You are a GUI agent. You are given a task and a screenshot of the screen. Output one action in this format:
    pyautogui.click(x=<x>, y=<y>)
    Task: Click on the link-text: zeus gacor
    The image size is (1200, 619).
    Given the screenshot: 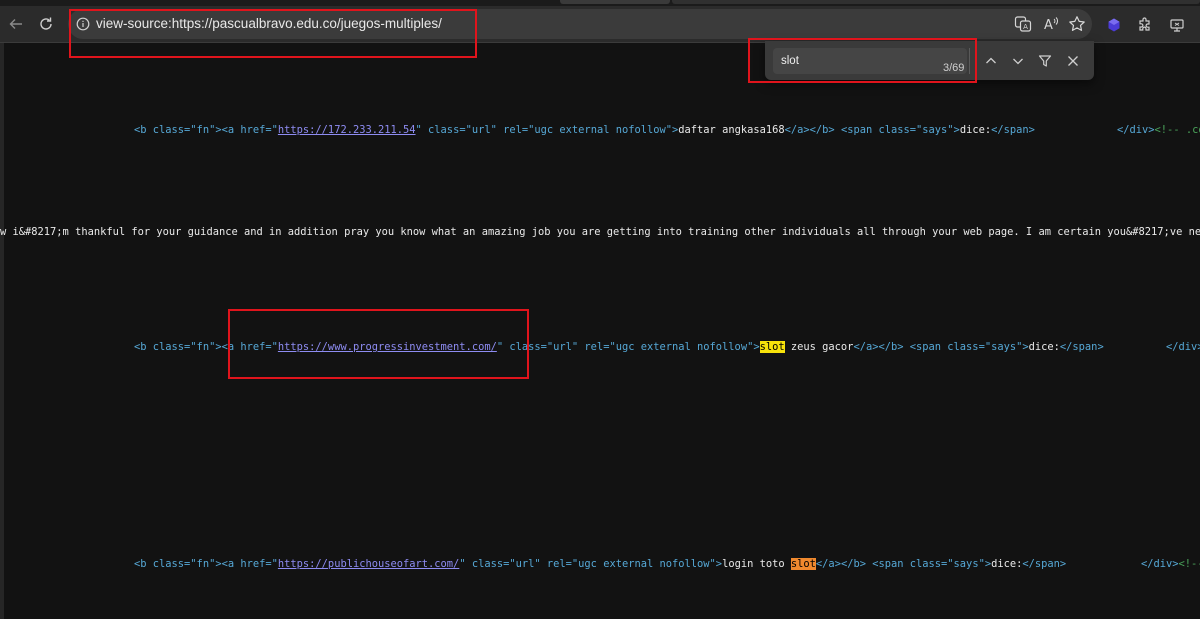 What is the action you would take?
    pyautogui.click(x=819, y=347)
    